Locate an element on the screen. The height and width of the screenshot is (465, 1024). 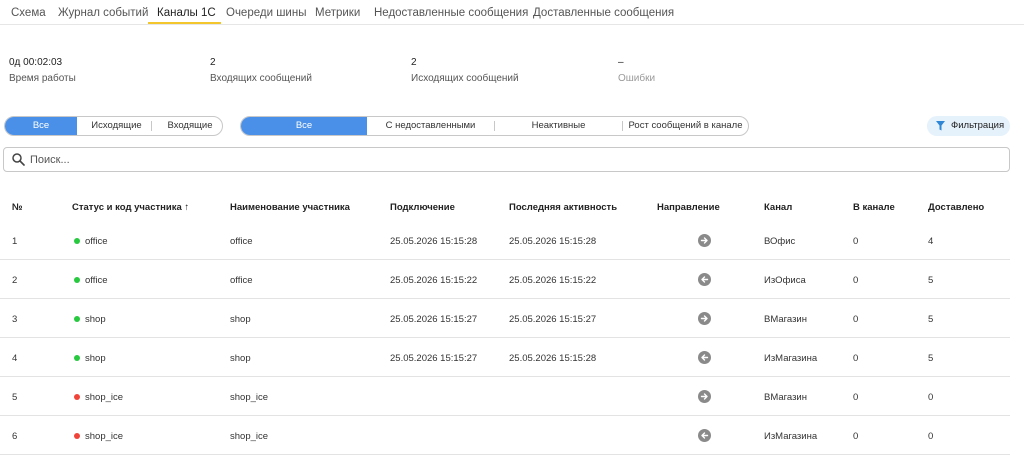
column-header-status-code: Статус и код участника ↑ is located at coordinates (130, 207).